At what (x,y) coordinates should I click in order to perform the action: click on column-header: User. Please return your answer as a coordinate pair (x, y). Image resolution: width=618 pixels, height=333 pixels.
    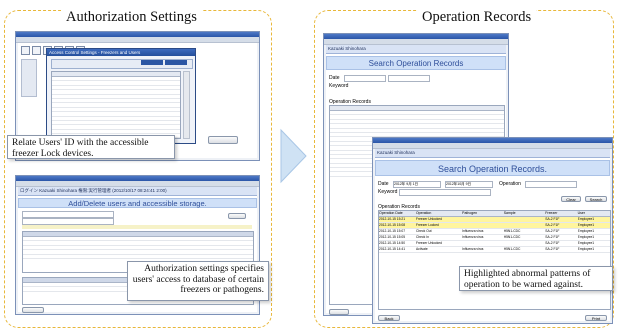
    Looking at the image, I should click on (581, 213).